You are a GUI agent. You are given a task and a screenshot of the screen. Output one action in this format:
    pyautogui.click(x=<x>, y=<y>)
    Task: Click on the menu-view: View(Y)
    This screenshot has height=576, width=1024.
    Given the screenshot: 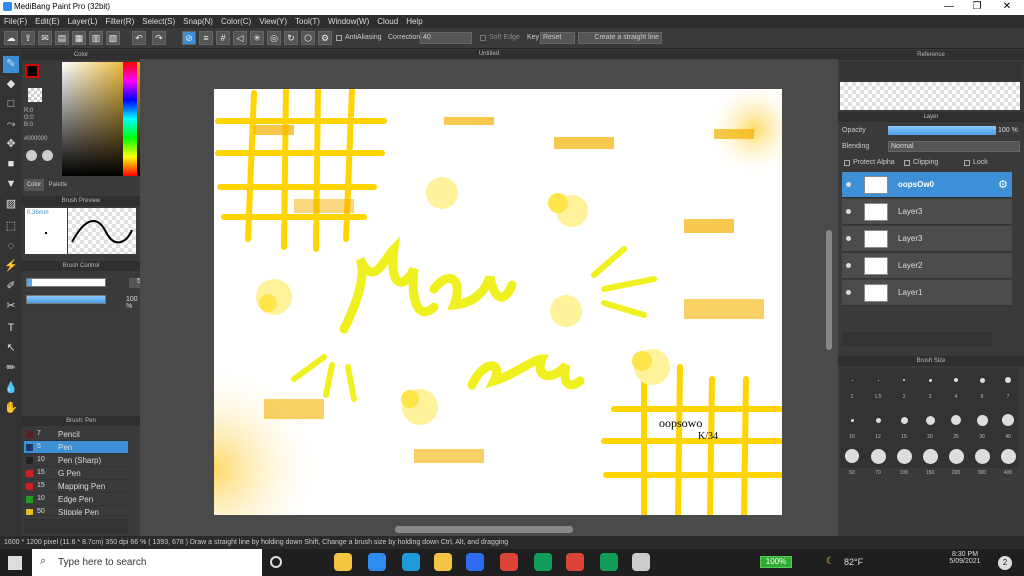 What is the action you would take?
    pyautogui.click(x=273, y=20)
    